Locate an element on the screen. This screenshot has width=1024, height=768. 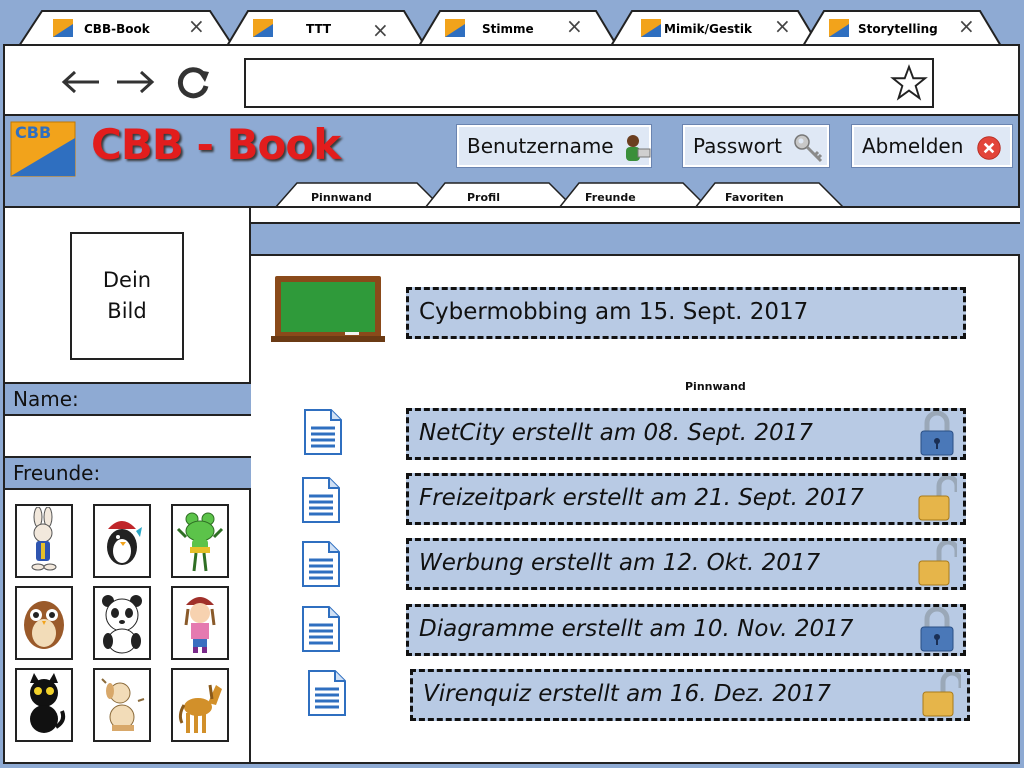
browser-tab-stimme: Stimme × is located at coordinates (518, 28).